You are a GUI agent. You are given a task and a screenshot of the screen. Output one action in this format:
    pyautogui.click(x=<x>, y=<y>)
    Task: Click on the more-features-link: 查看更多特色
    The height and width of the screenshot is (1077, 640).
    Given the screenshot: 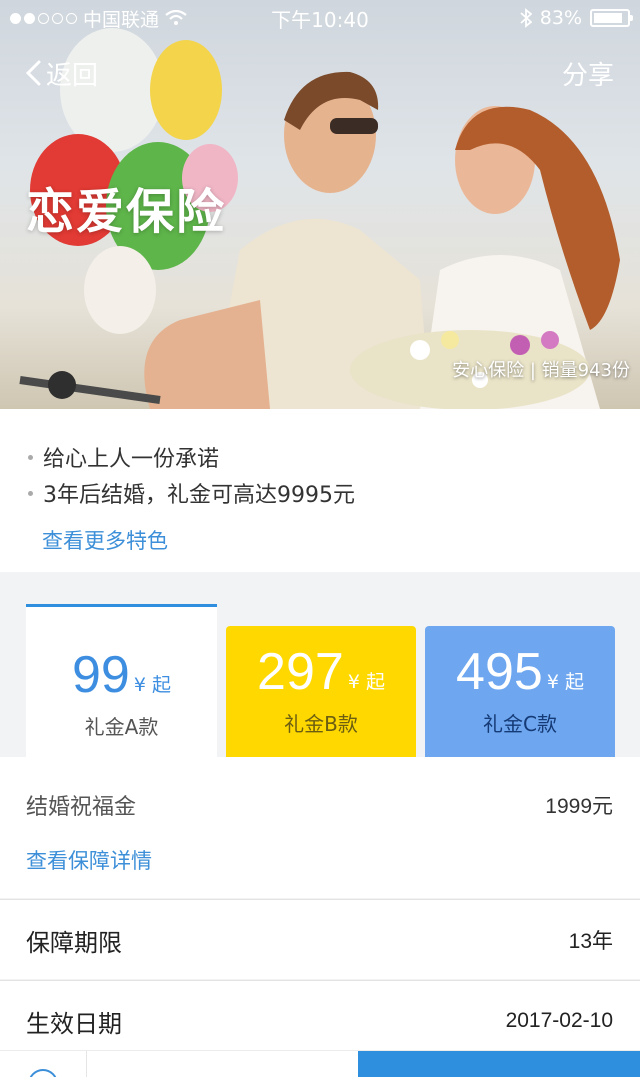 What is the action you would take?
    pyautogui.click(x=105, y=540)
    